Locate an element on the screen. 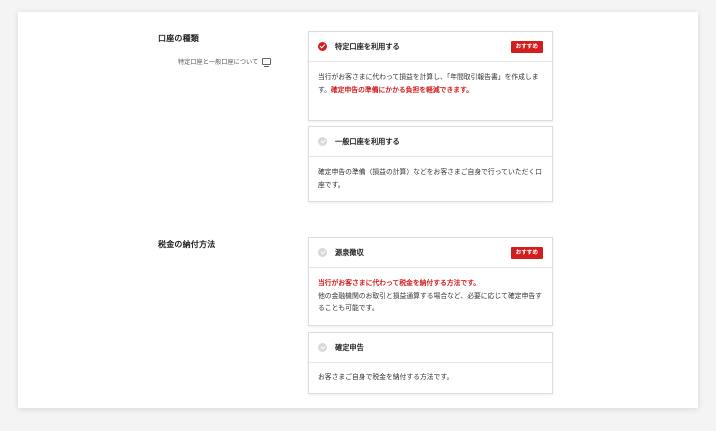 This screenshot has height=431, width=716. option-description: お客さまご自身で税金を納付する方法です。 is located at coordinates (430, 377).